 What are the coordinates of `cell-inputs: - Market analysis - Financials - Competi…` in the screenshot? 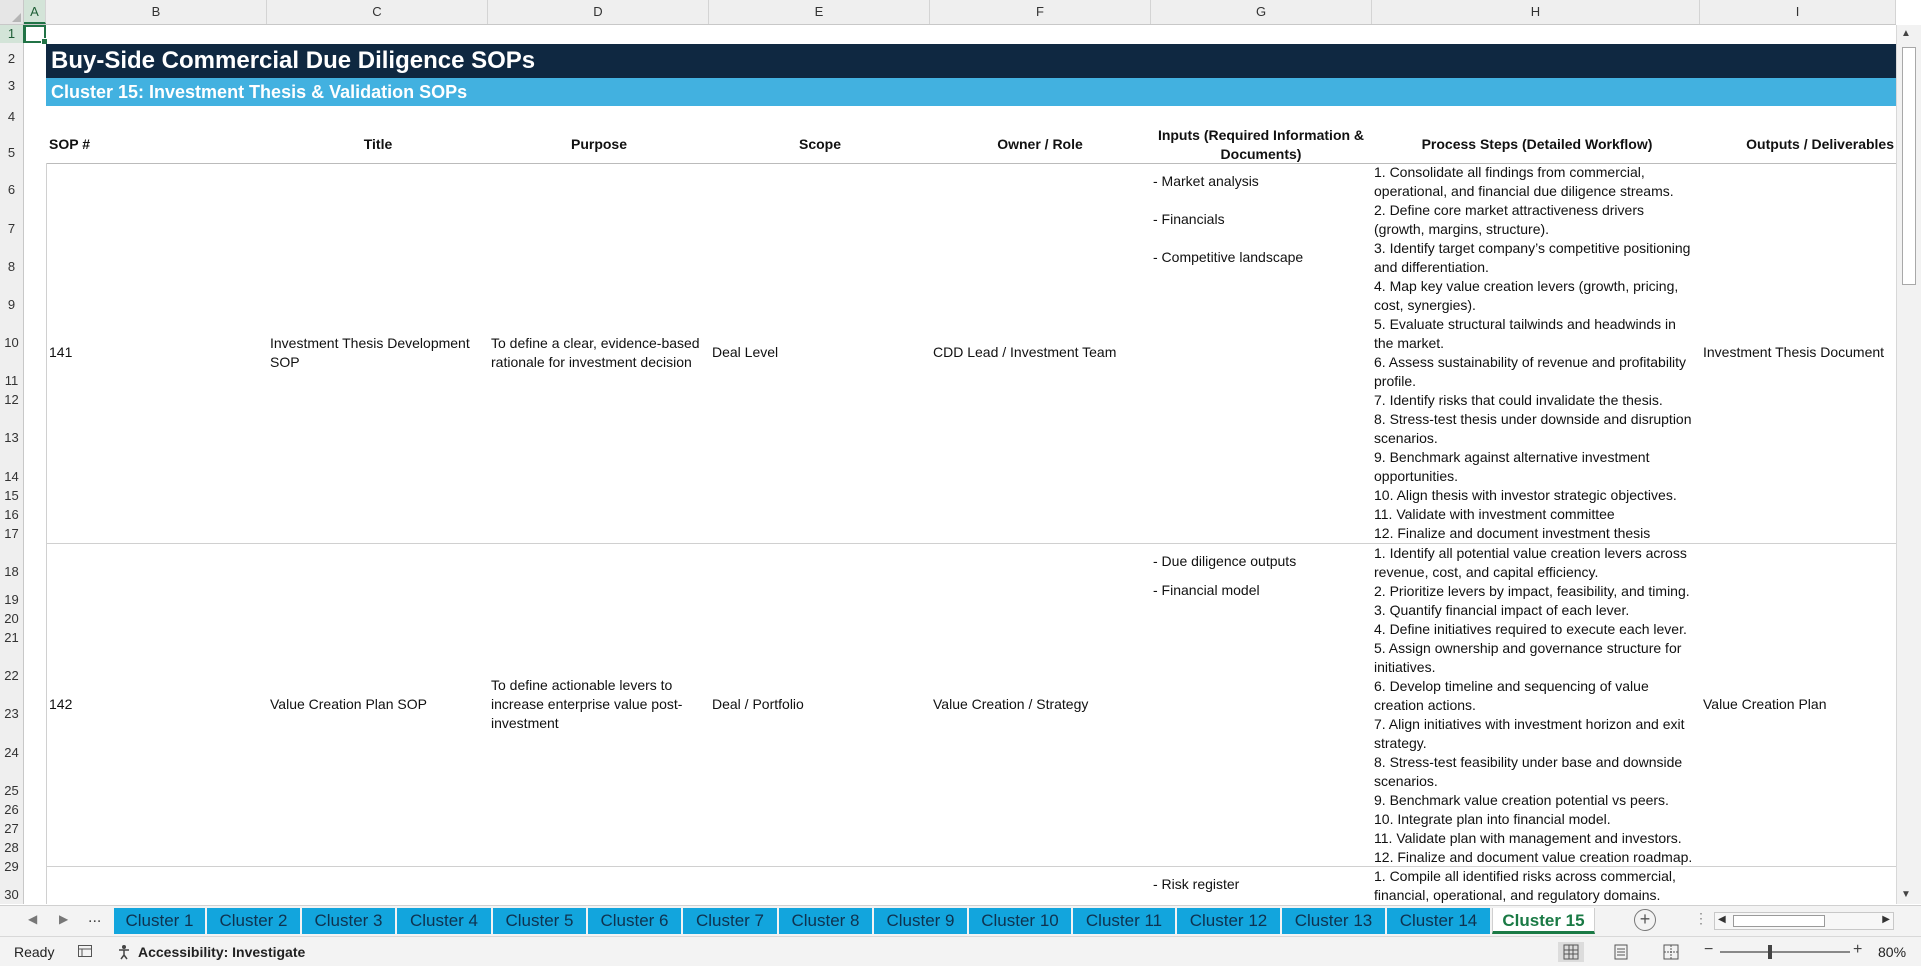 It's located at (1260, 219).